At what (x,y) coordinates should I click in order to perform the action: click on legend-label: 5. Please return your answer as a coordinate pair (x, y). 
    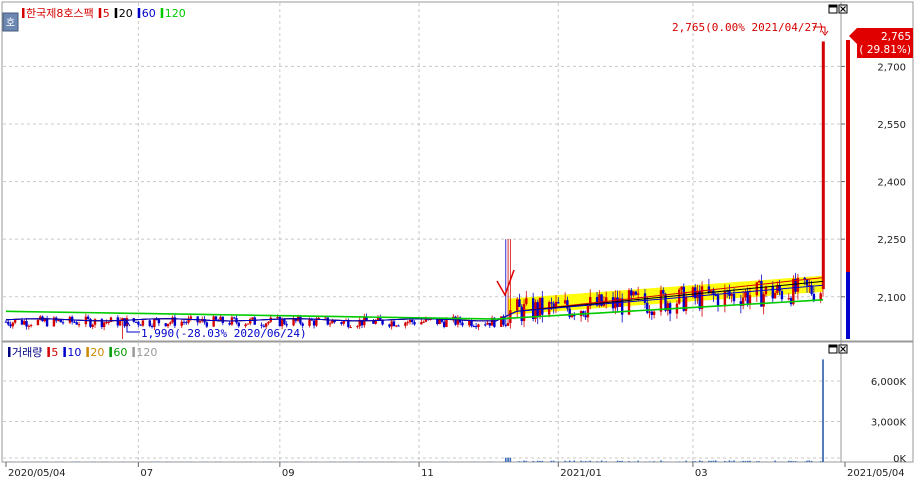
    Looking at the image, I should click on (54, 352).